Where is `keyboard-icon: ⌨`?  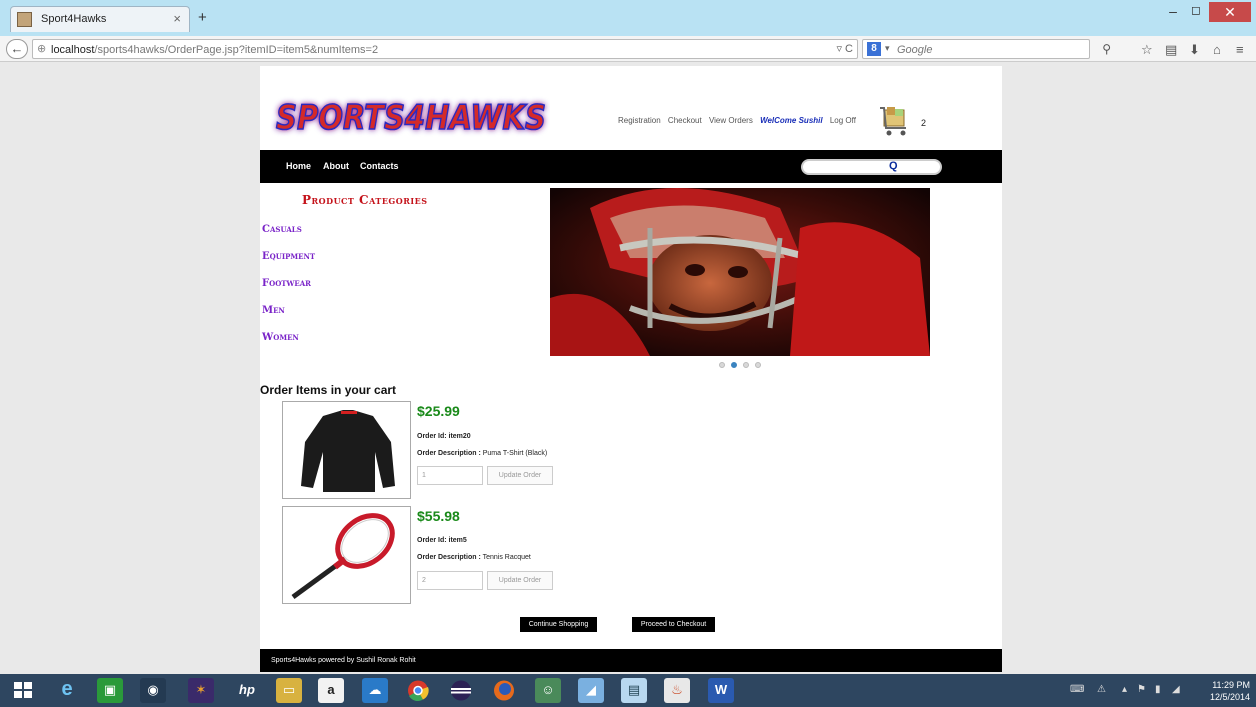 keyboard-icon: ⌨ is located at coordinates (1077, 689).